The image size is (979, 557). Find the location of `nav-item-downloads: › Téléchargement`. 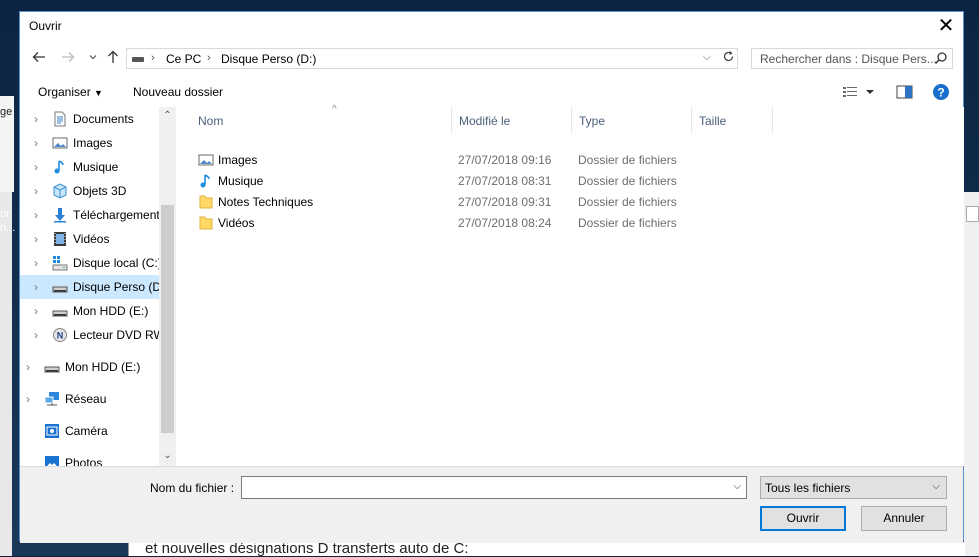

nav-item-downloads: › Téléchargement is located at coordinates (90, 215).